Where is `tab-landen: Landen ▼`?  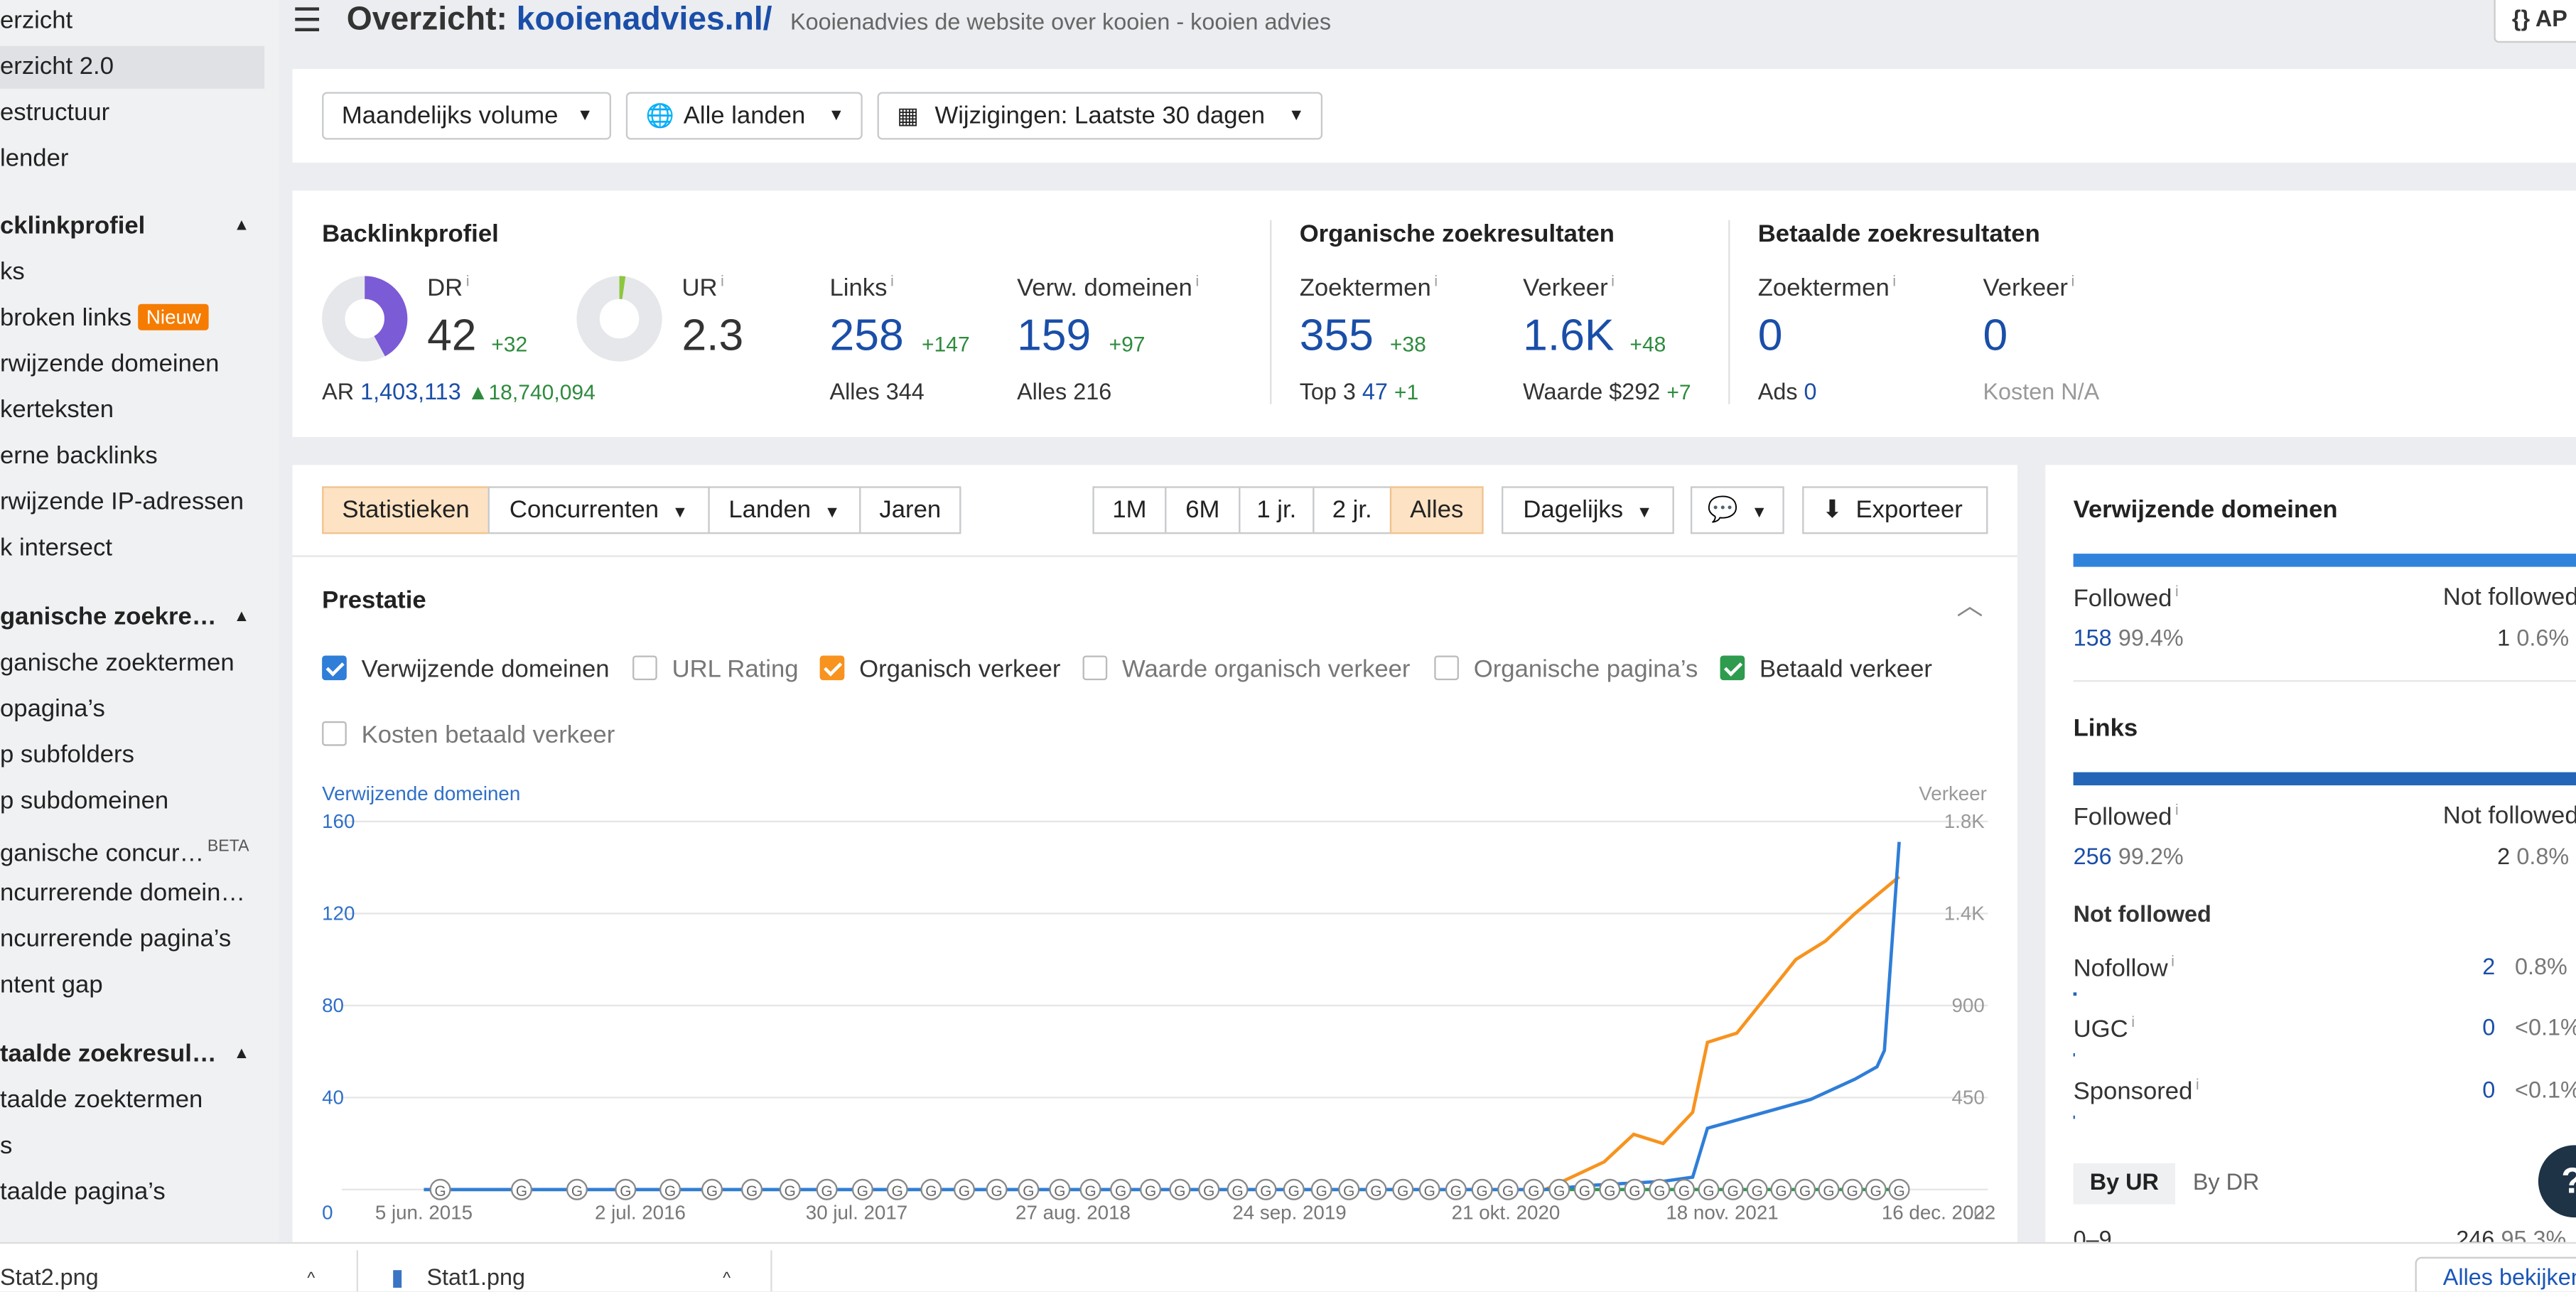 tab-landen: Landen ▼ is located at coordinates (785, 510).